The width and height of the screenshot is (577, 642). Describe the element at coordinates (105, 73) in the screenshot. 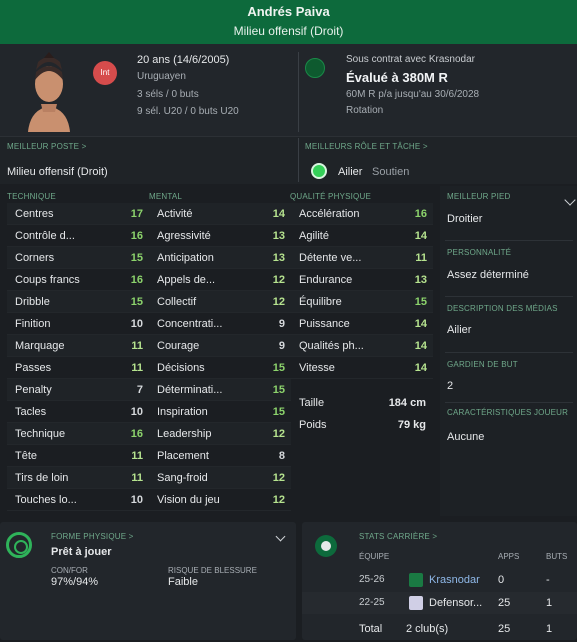

I see `international-badge: Int` at that location.